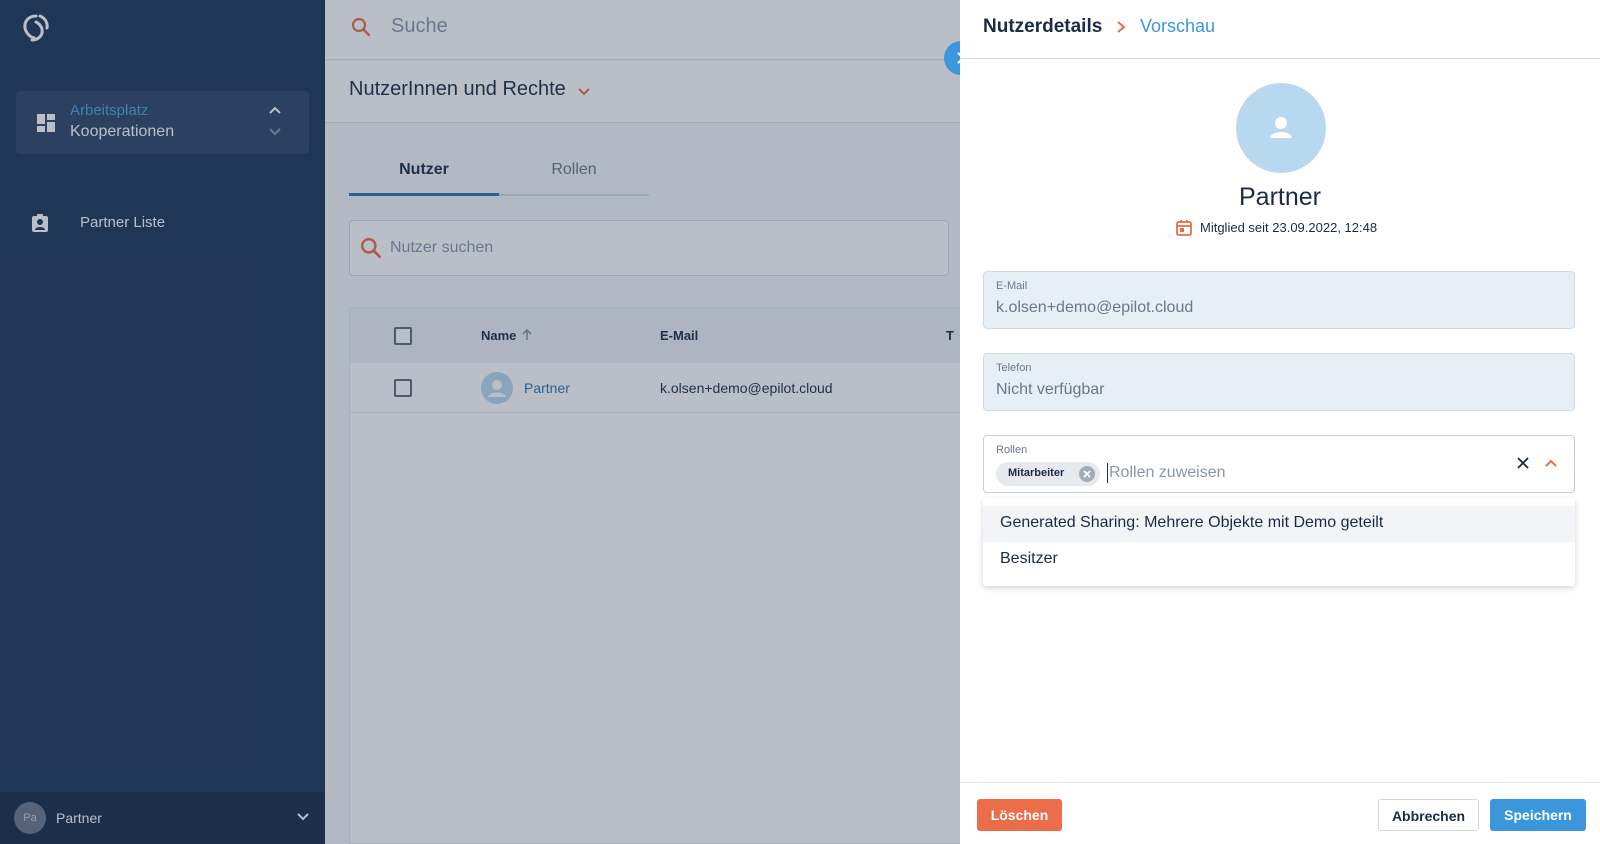 The image size is (1600, 844). What do you see at coordinates (1428, 815) in the screenshot?
I see `cancel-button: Abbrechen` at bounding box center [1428, 815].